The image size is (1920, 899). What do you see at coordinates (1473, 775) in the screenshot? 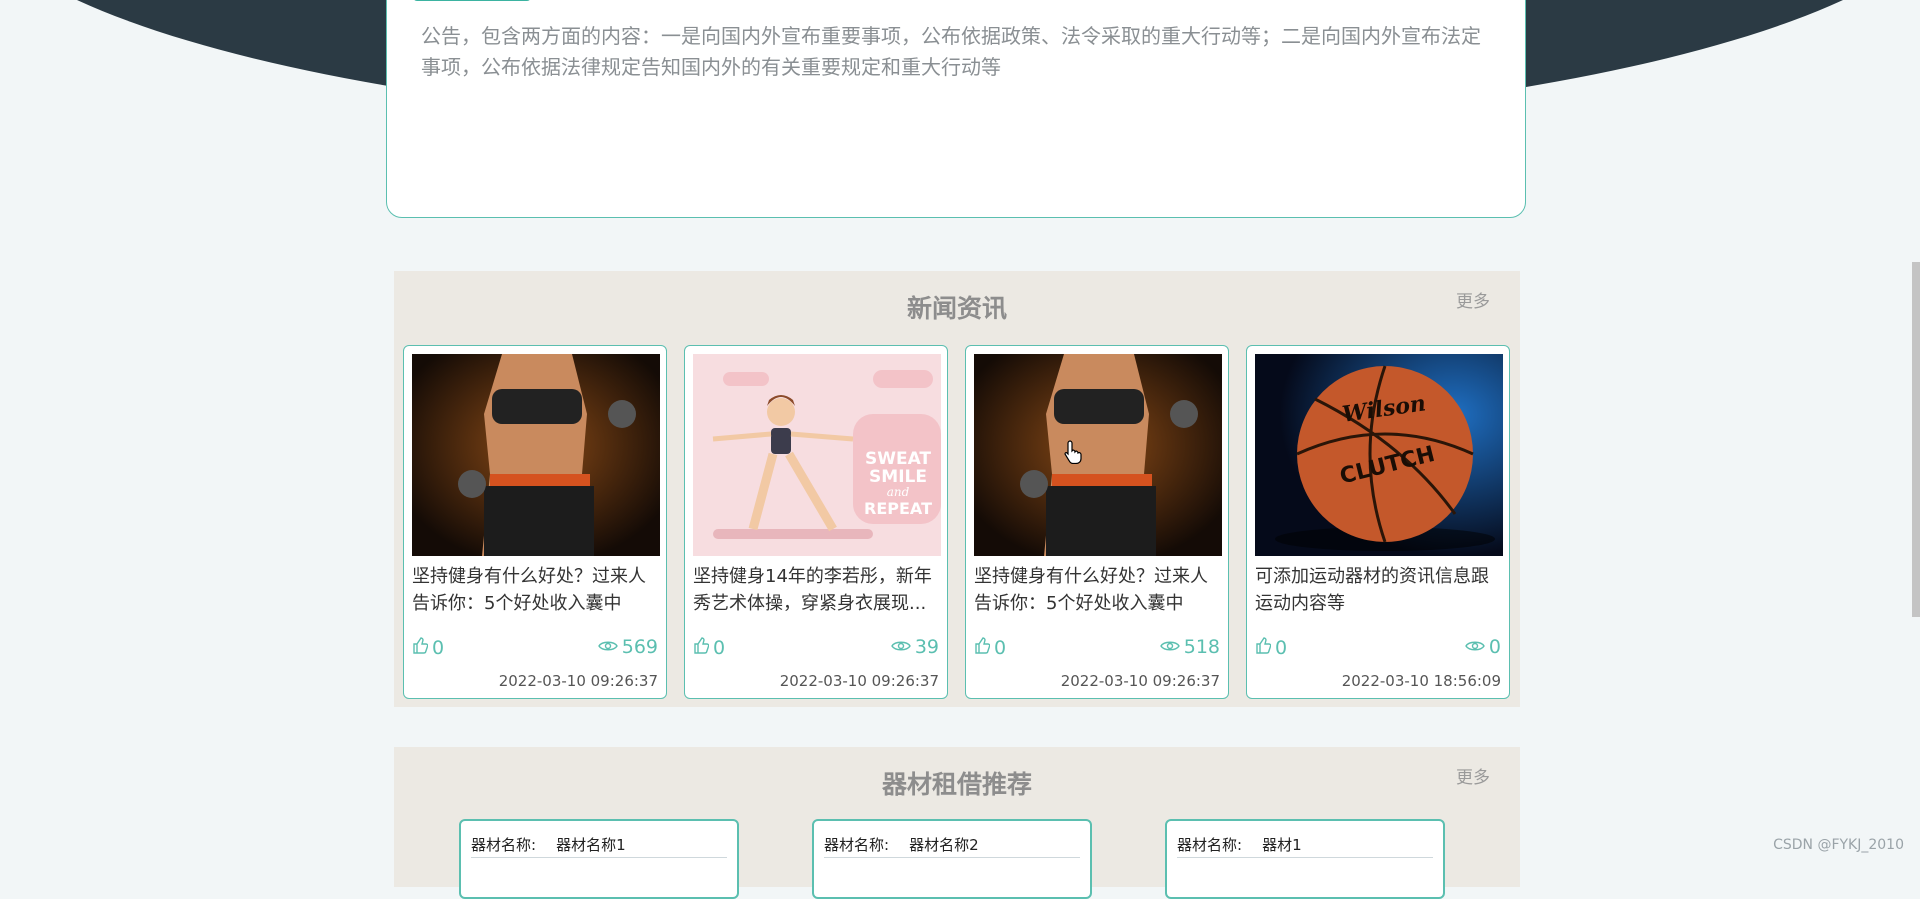
I see `equipment-more-link: 更多` at bounding box center [1473, 775].